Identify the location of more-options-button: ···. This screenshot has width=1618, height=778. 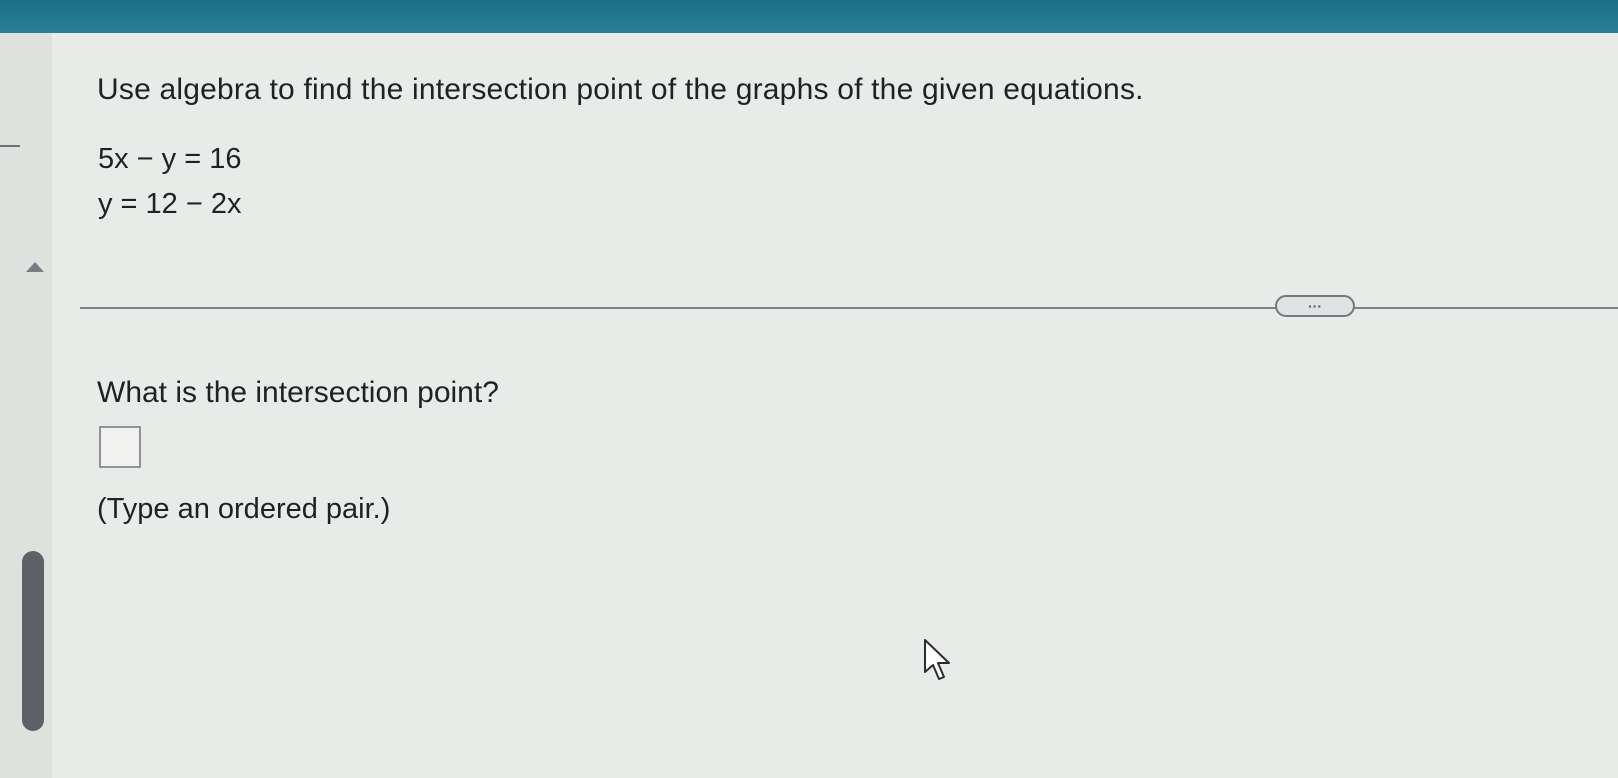
(1315, 306).